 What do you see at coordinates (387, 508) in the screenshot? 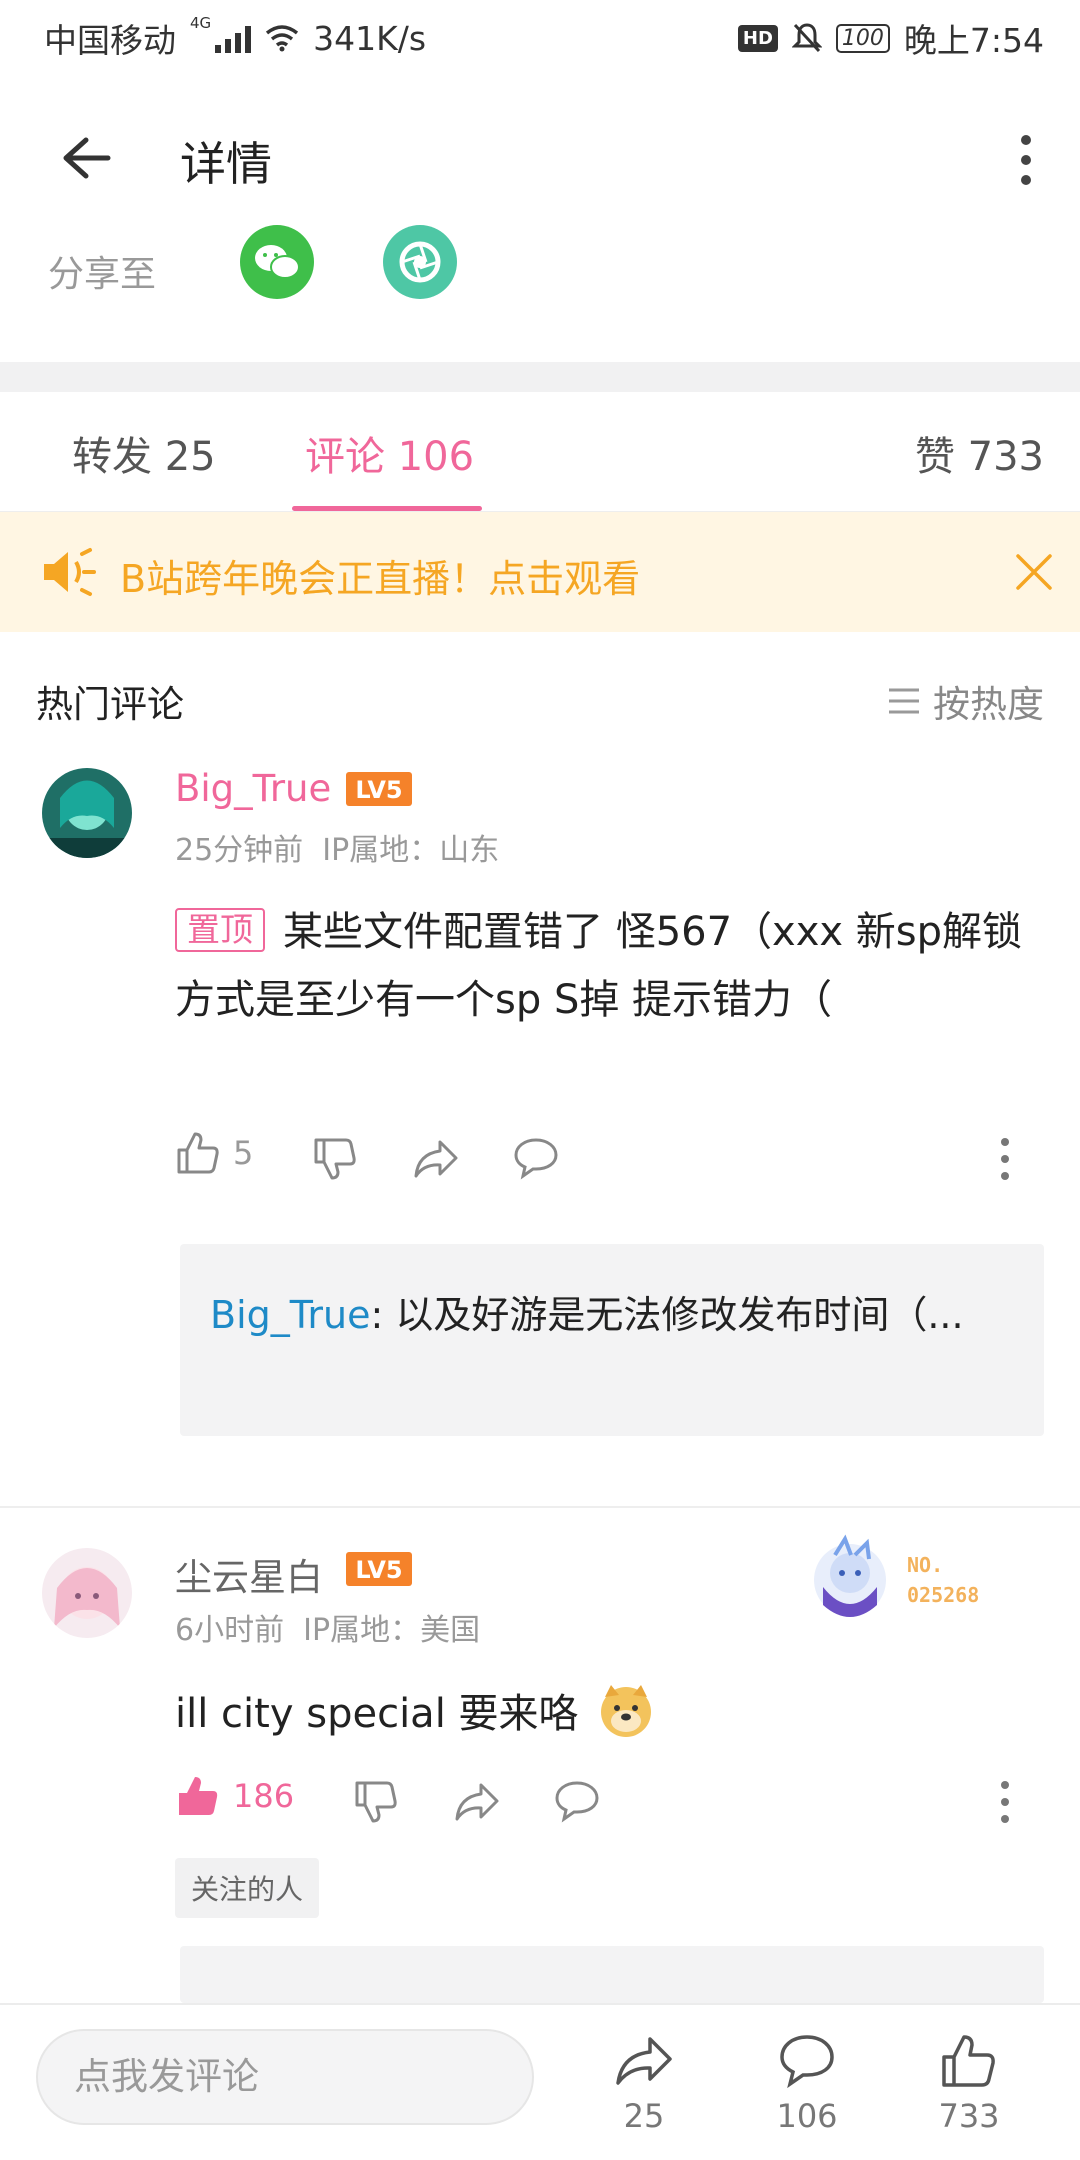
I see `tab-indicator` at bounding box center [387, 508].